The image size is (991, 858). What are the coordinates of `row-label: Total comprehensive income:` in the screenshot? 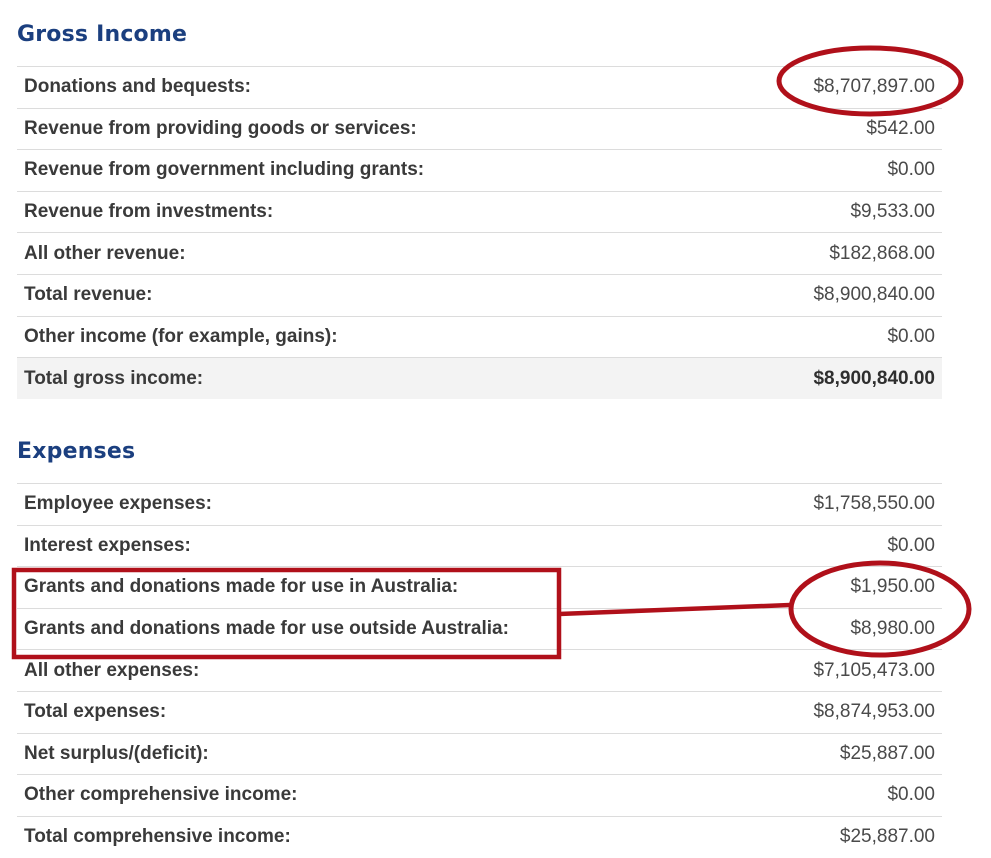 It's located at (337, 836).